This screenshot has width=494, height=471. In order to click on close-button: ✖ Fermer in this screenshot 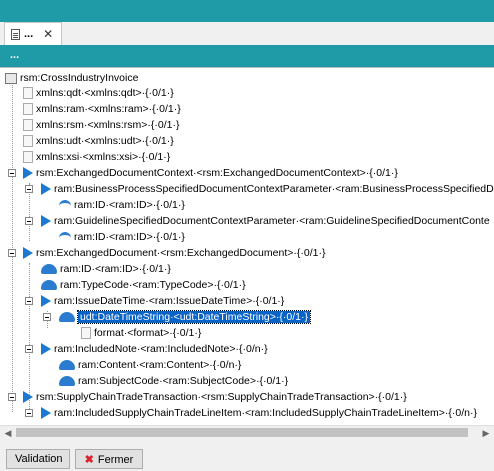, I will do `click(109, 459)`.